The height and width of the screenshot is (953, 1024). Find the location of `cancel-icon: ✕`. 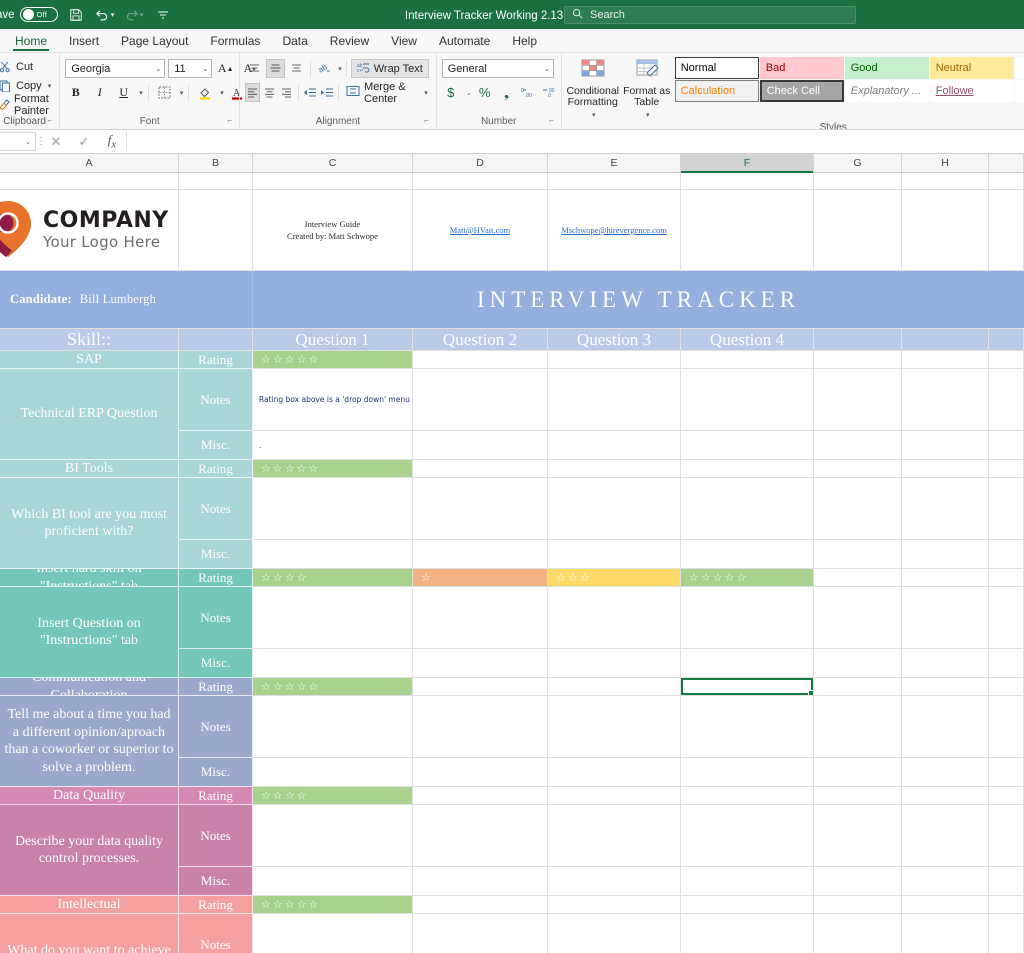

cancel-icon: ✕ is located at coordinates (56, 142).